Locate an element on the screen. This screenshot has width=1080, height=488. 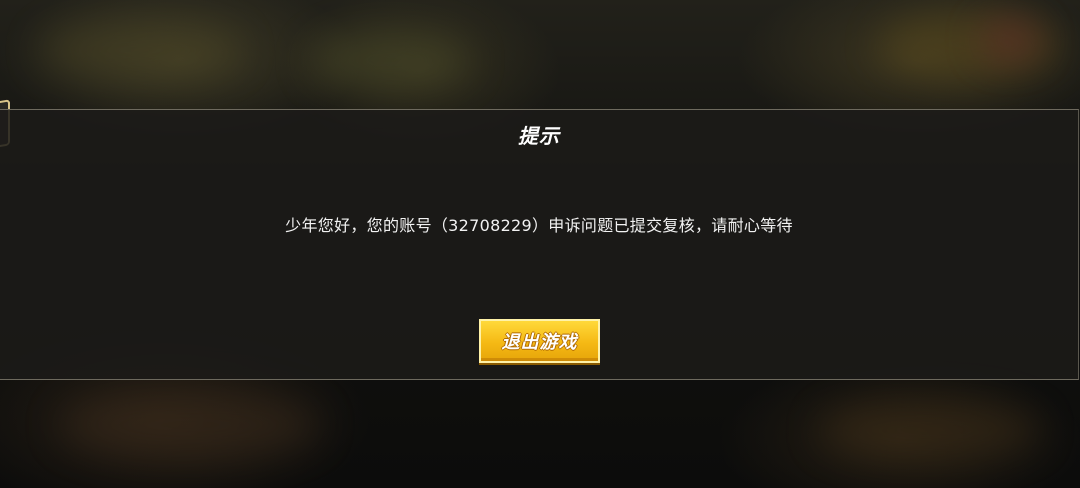
exit-game-button-label: 退出游戏 is located at coordinates (539, 342).